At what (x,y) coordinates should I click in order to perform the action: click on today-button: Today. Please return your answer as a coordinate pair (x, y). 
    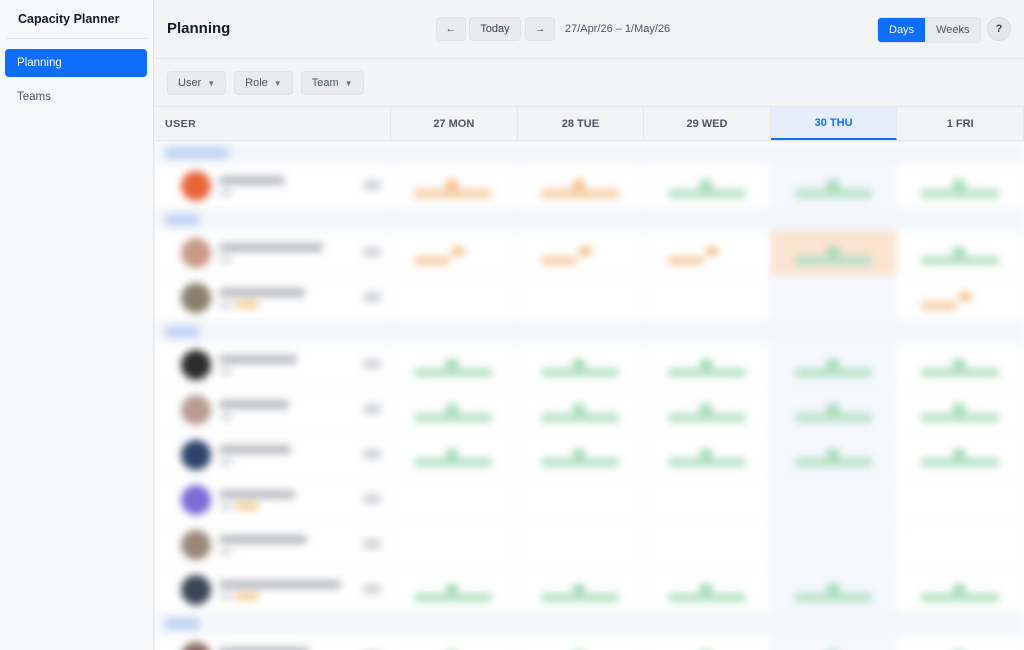
    Looking at the image, I should click on (495, 29).